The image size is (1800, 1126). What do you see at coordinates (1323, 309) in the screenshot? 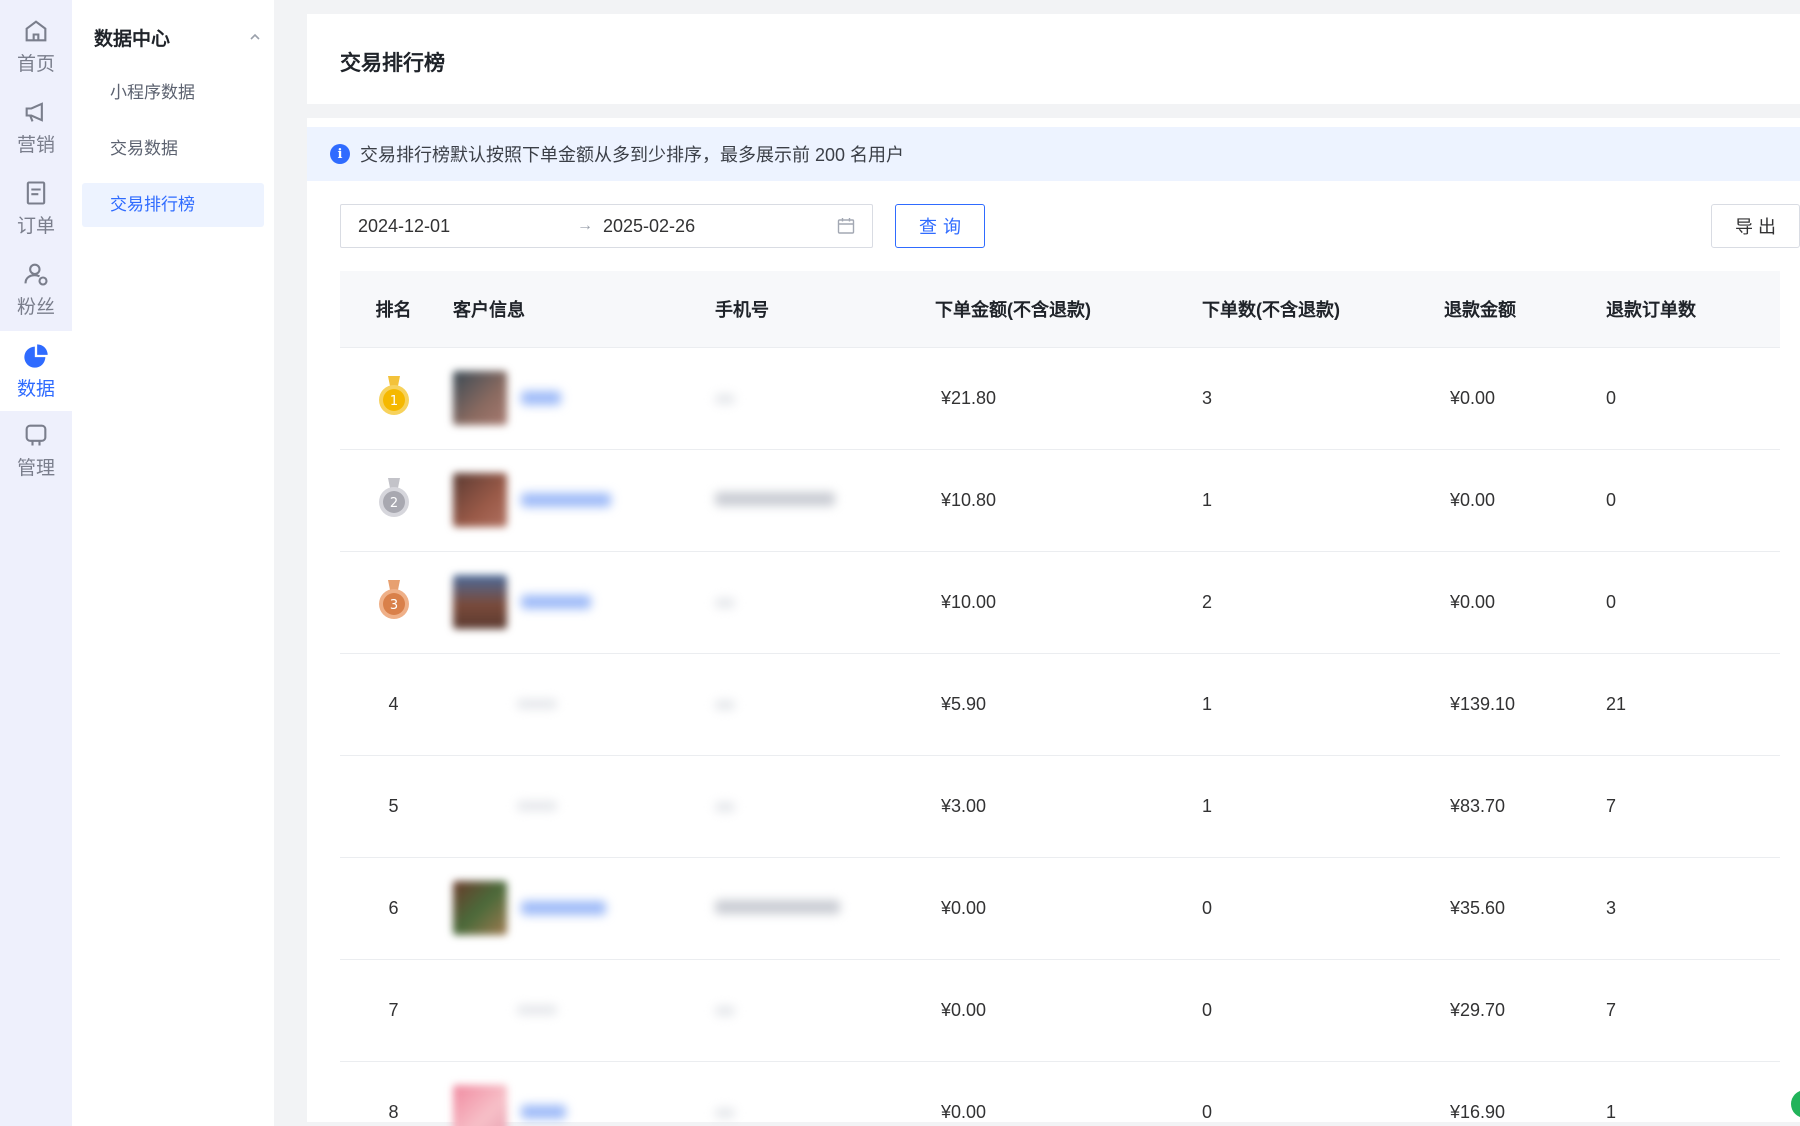
I see `col-order-count: 下单数(不含退款)` at bounding box center [1323, 309].